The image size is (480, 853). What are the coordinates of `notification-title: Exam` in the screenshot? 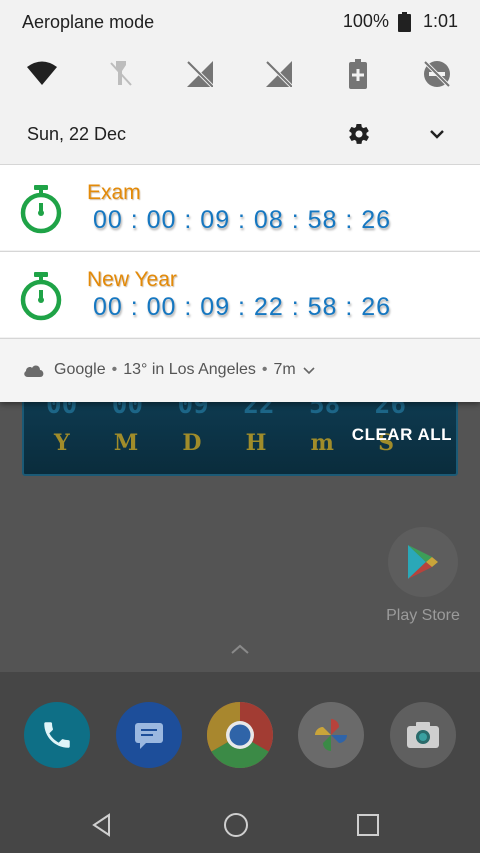 It's located at (114, 192).